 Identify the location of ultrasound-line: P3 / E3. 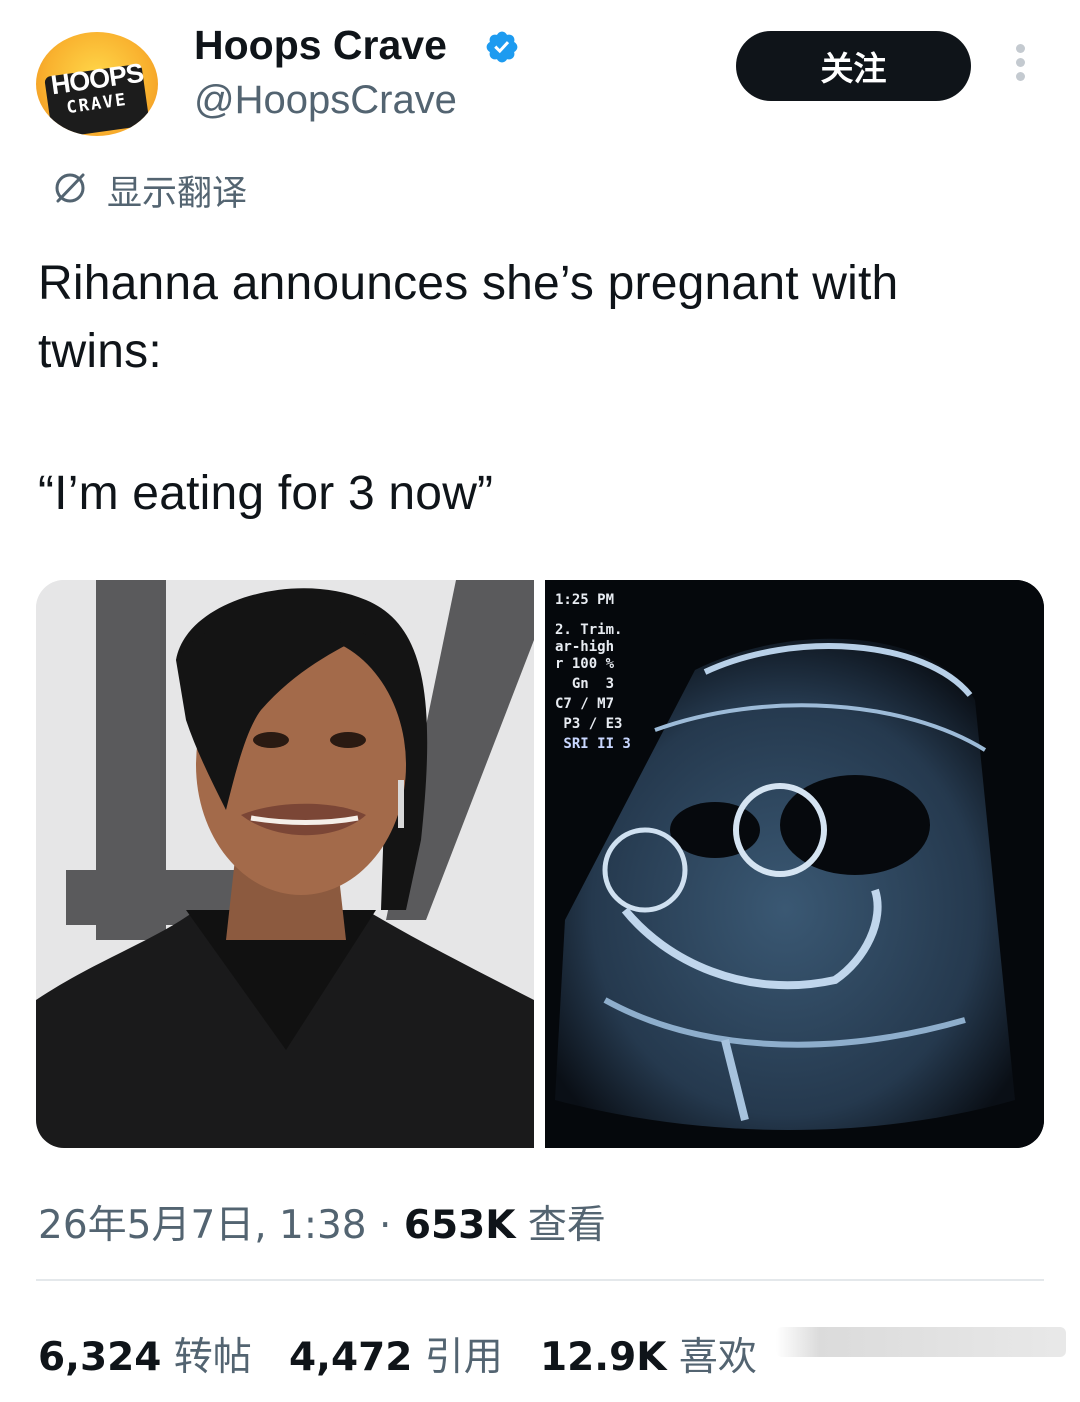
(589, 724).